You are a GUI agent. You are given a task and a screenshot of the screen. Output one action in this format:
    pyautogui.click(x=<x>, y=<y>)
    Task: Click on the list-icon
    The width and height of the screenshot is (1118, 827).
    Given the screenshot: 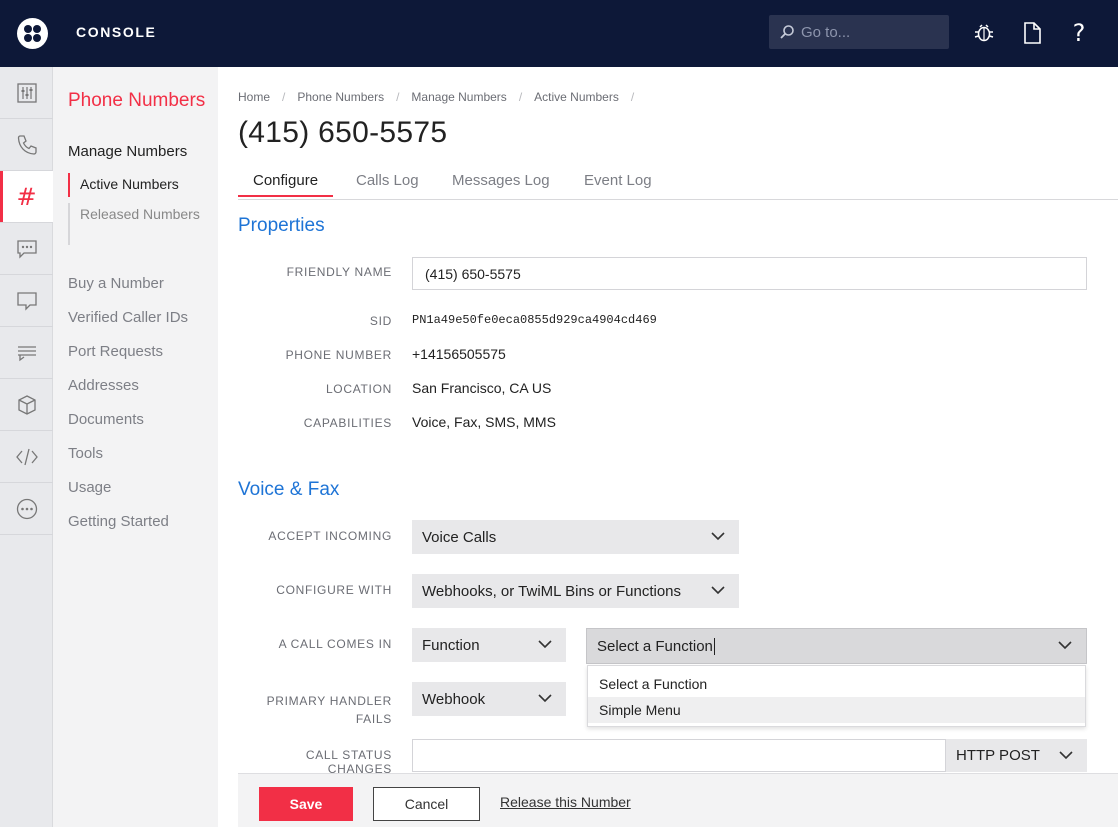 What is the action you would take?
    pyautogui.click(x=26, y=353)
    